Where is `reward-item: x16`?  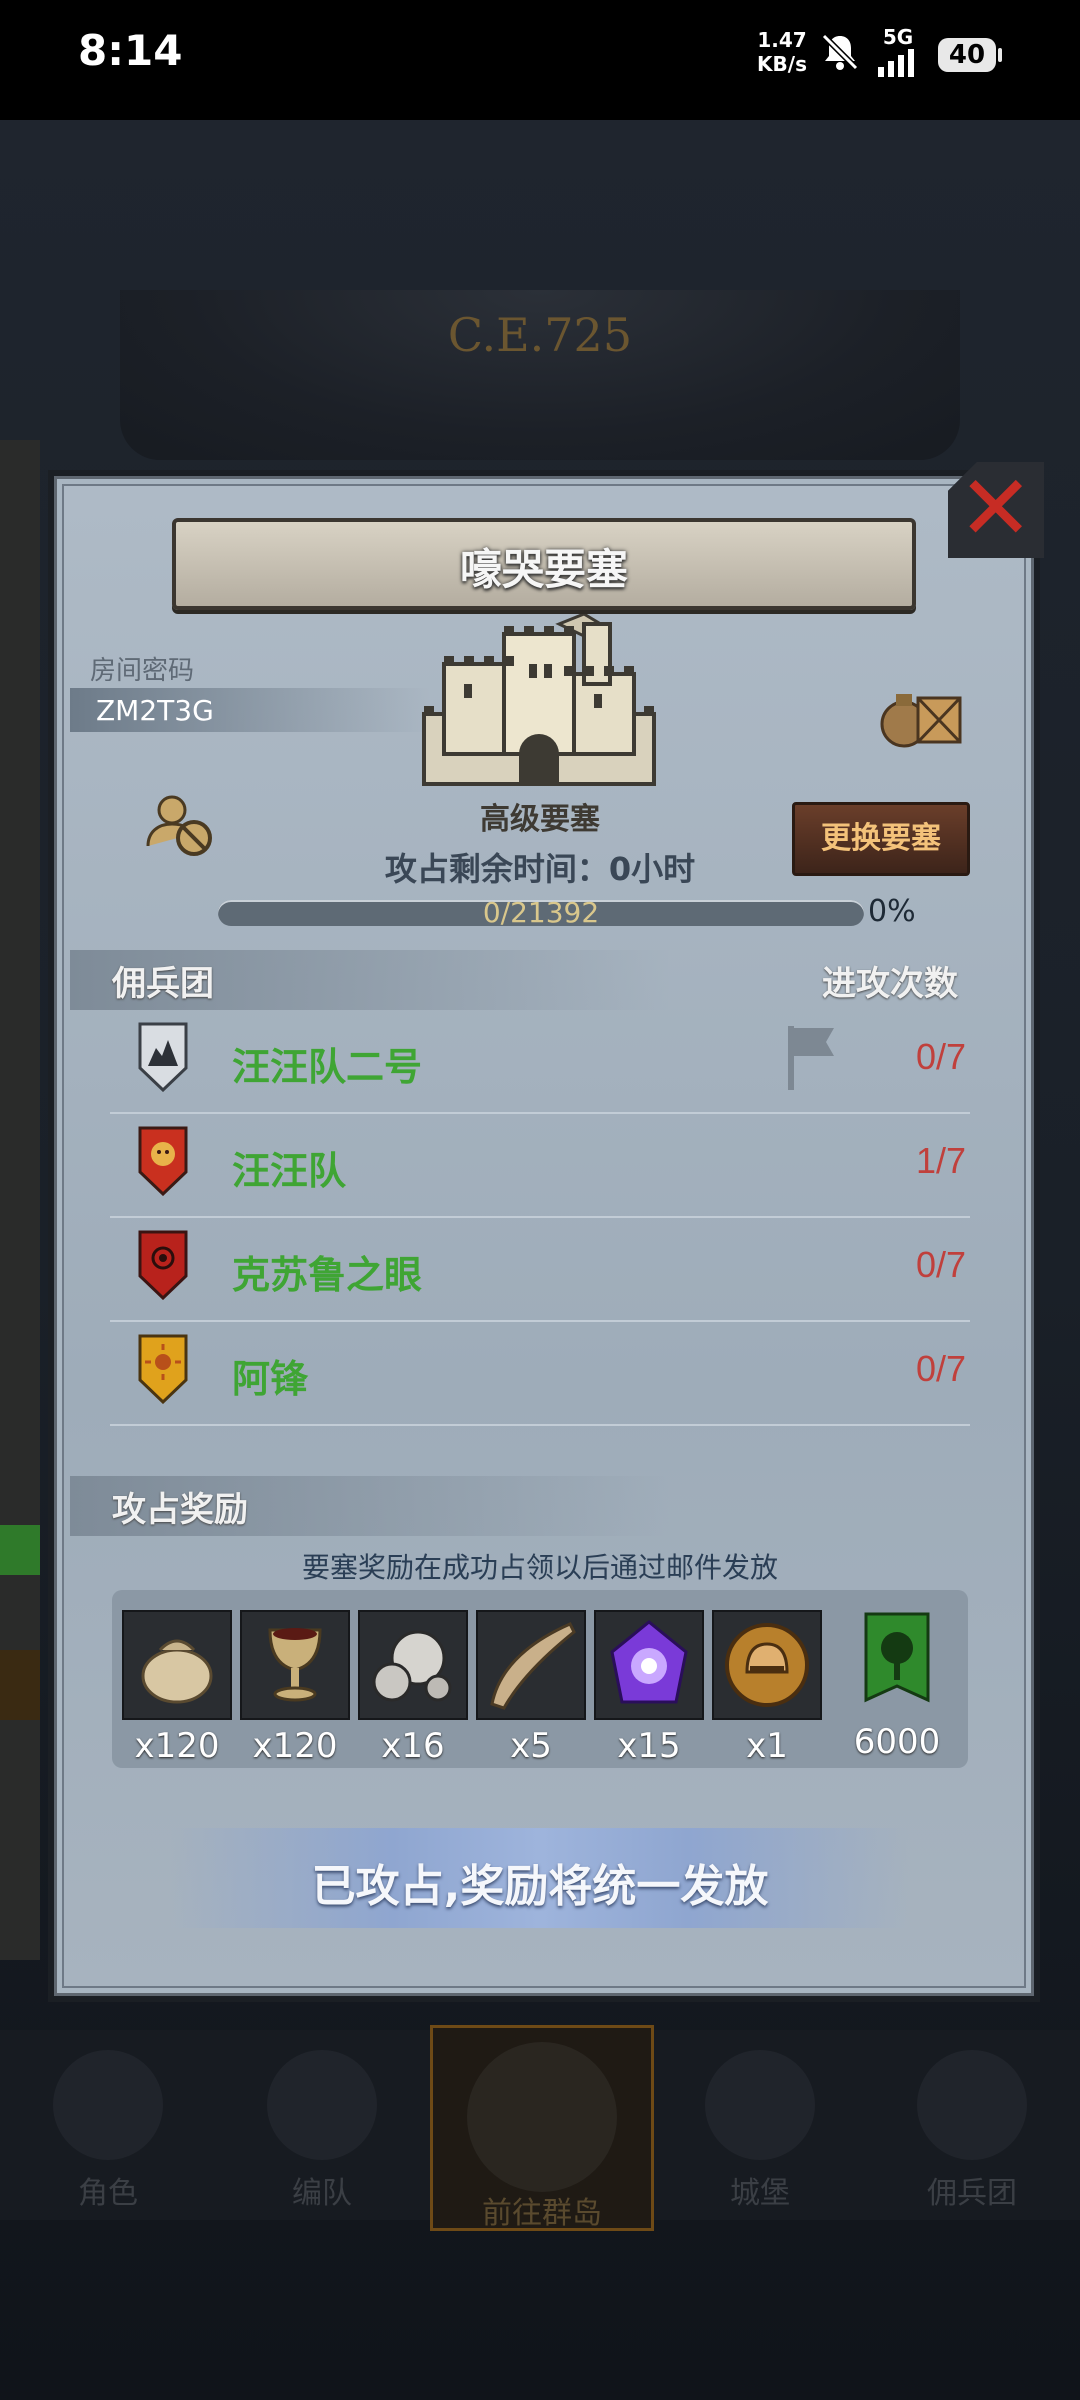 reward-item: x16 is located at coordinates (413, 1690).